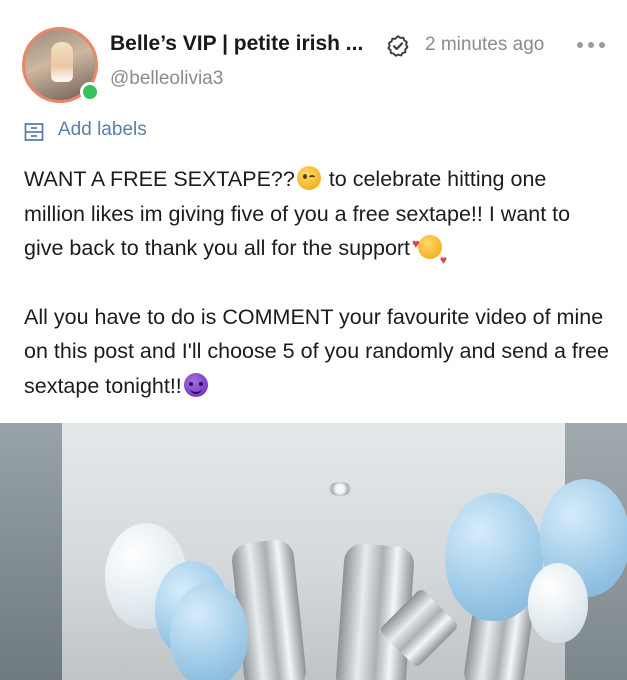 The height and width of the screenshot is (680, 627). Describe the element at coordinates (340, 489) in the screenshot. I see `ceiling-light` at that location.